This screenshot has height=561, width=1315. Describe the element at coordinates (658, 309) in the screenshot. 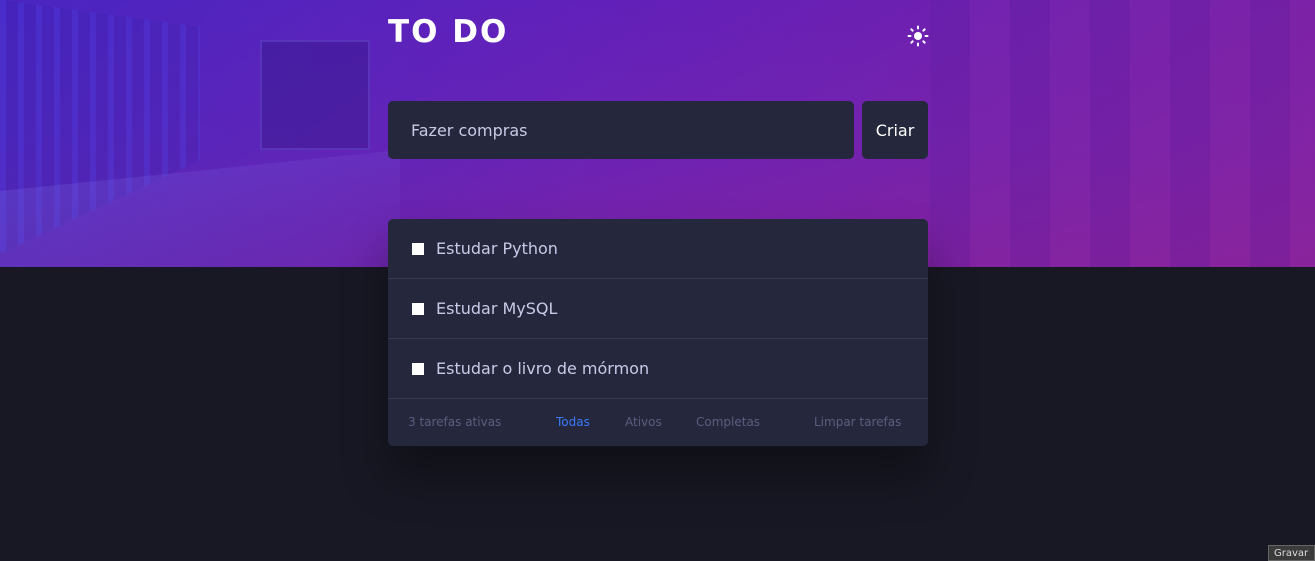

I see `task-item: Estudar MySQL` at that location.